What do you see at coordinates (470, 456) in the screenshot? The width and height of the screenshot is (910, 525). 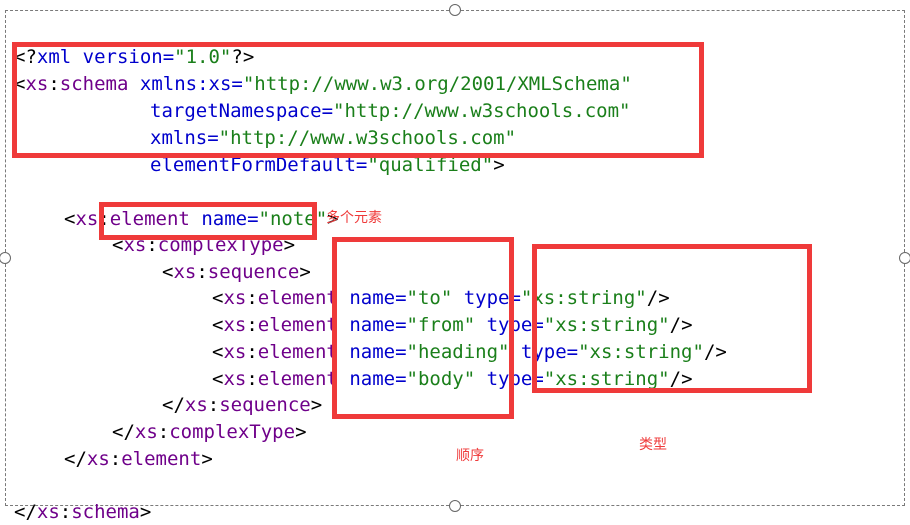 I see `order-note: 顺序` at bounding box center [470, 456].